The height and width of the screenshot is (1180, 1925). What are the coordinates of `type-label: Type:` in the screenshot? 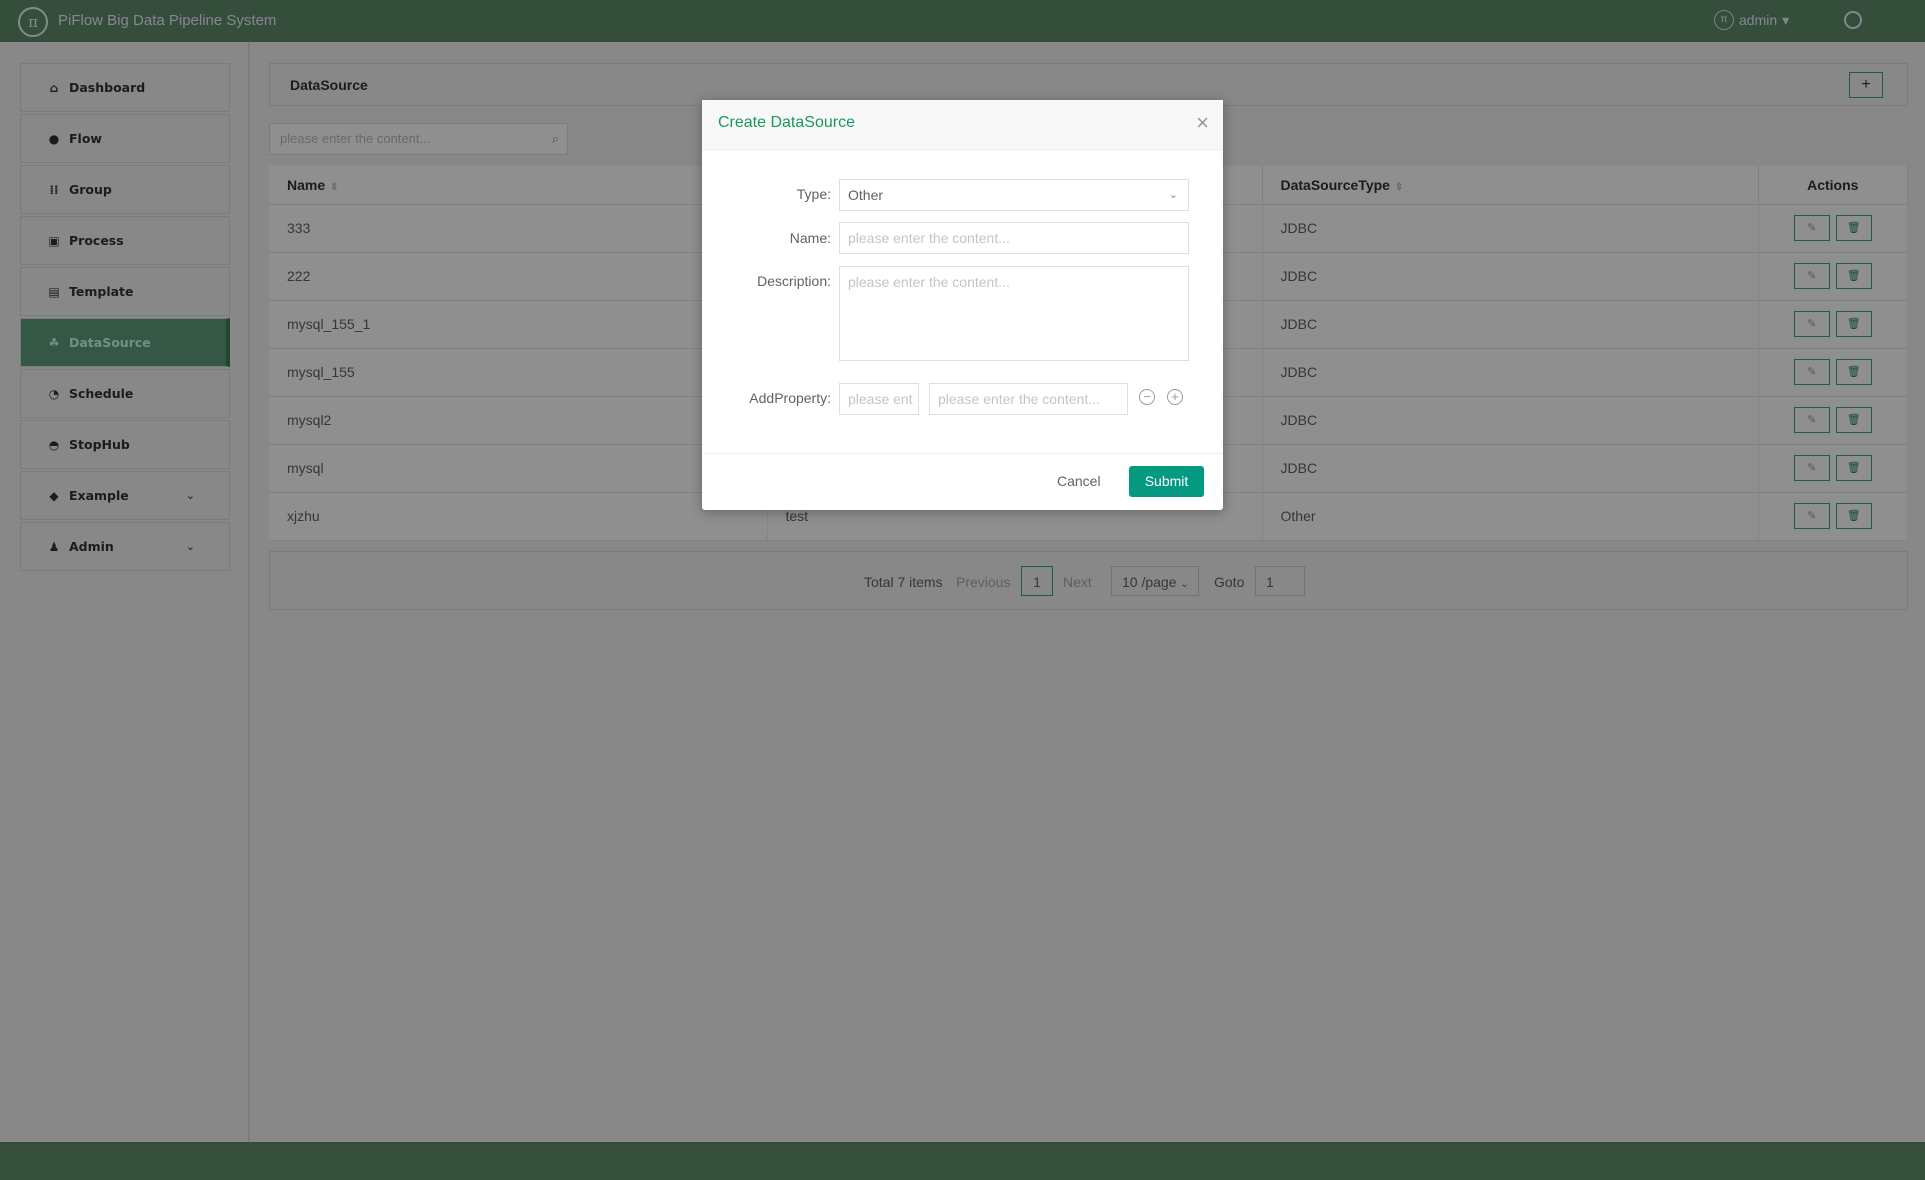 It's located at (813, 194).